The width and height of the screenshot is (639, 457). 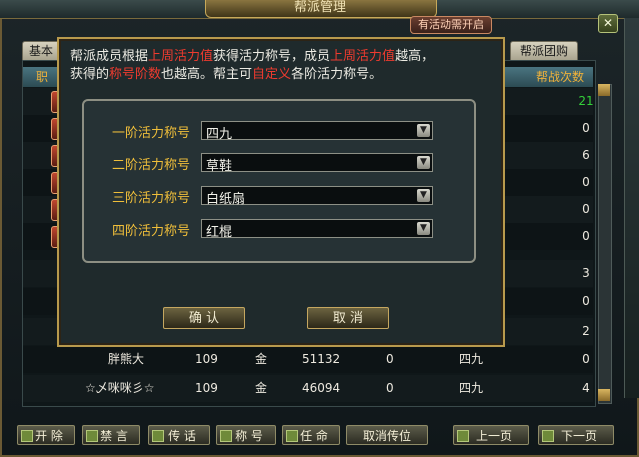 I want to click on appoint-button: 任 命, so click(x=311, y=435).